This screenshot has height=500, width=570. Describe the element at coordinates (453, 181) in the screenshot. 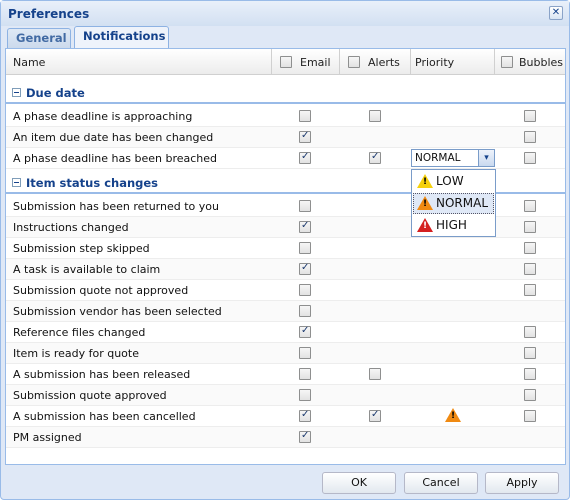

I see `priority-option-low: ! LOW` at that location.